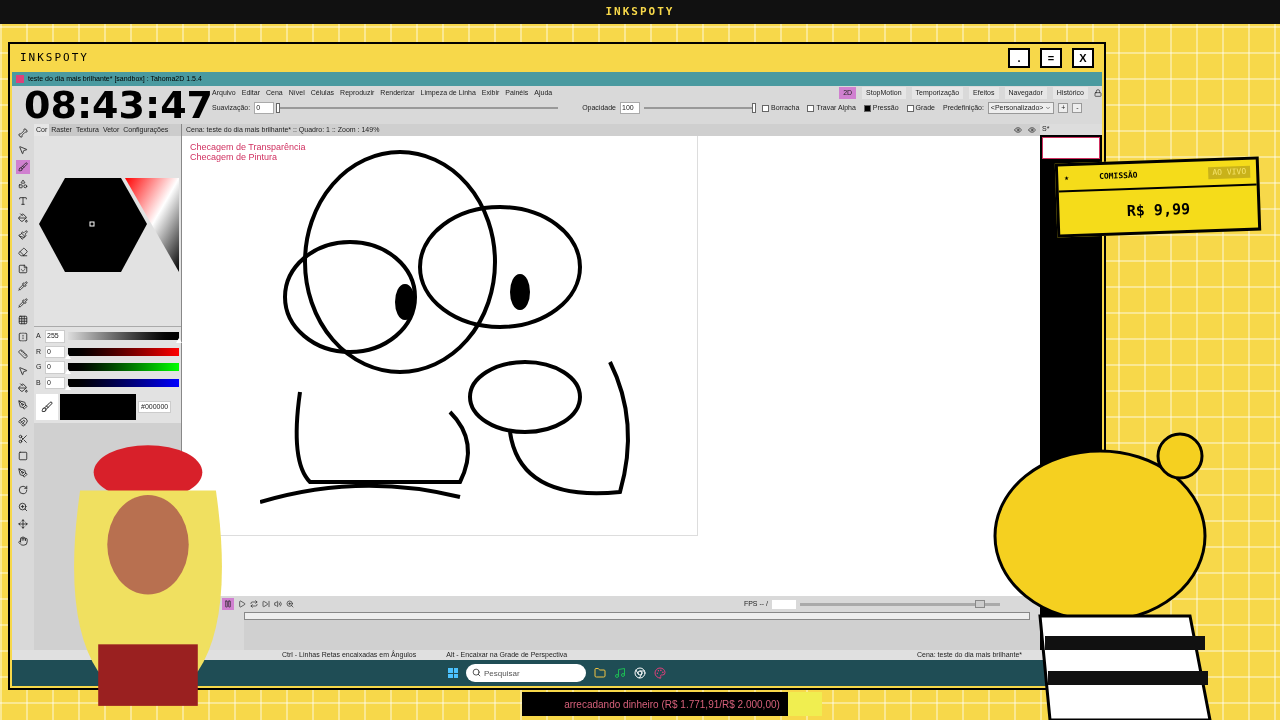 The image size is (1280, 720). What do you see at coordinates (1118, 176) in the screenshot?
I see `commission-title: COMISSÃO` at bounding box center [1118, 176].